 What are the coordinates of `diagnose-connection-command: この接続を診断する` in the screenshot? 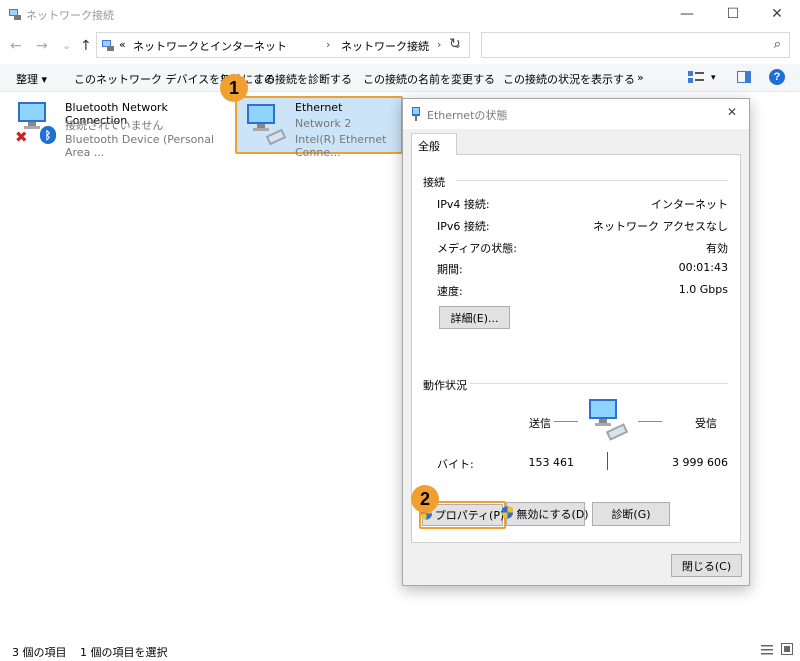 It's located at (302, 79).